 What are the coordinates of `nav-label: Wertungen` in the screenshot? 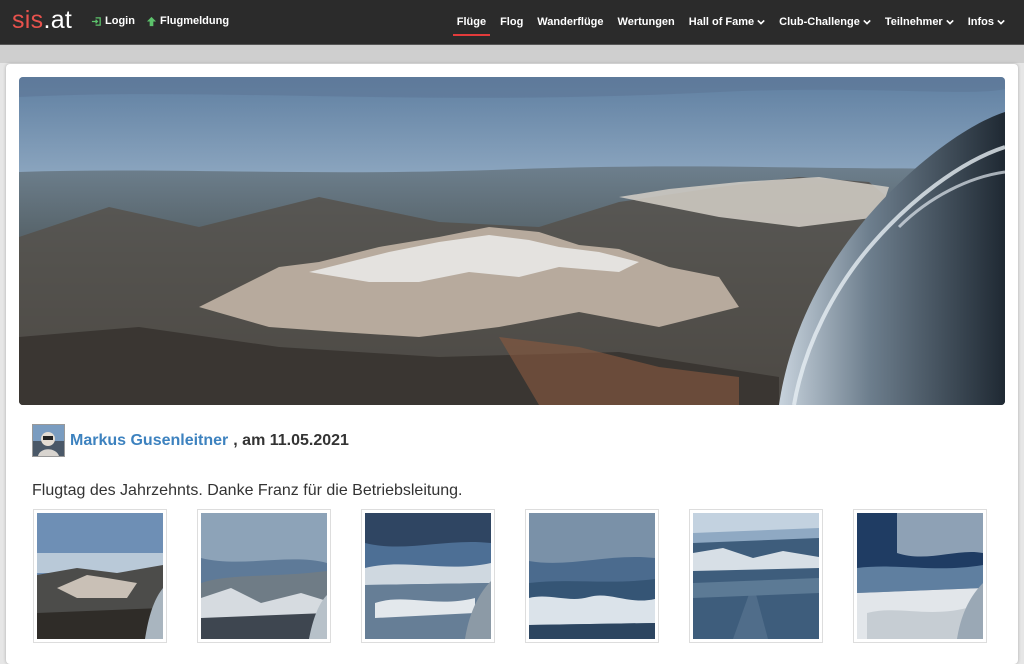 It's located at (646, 22).